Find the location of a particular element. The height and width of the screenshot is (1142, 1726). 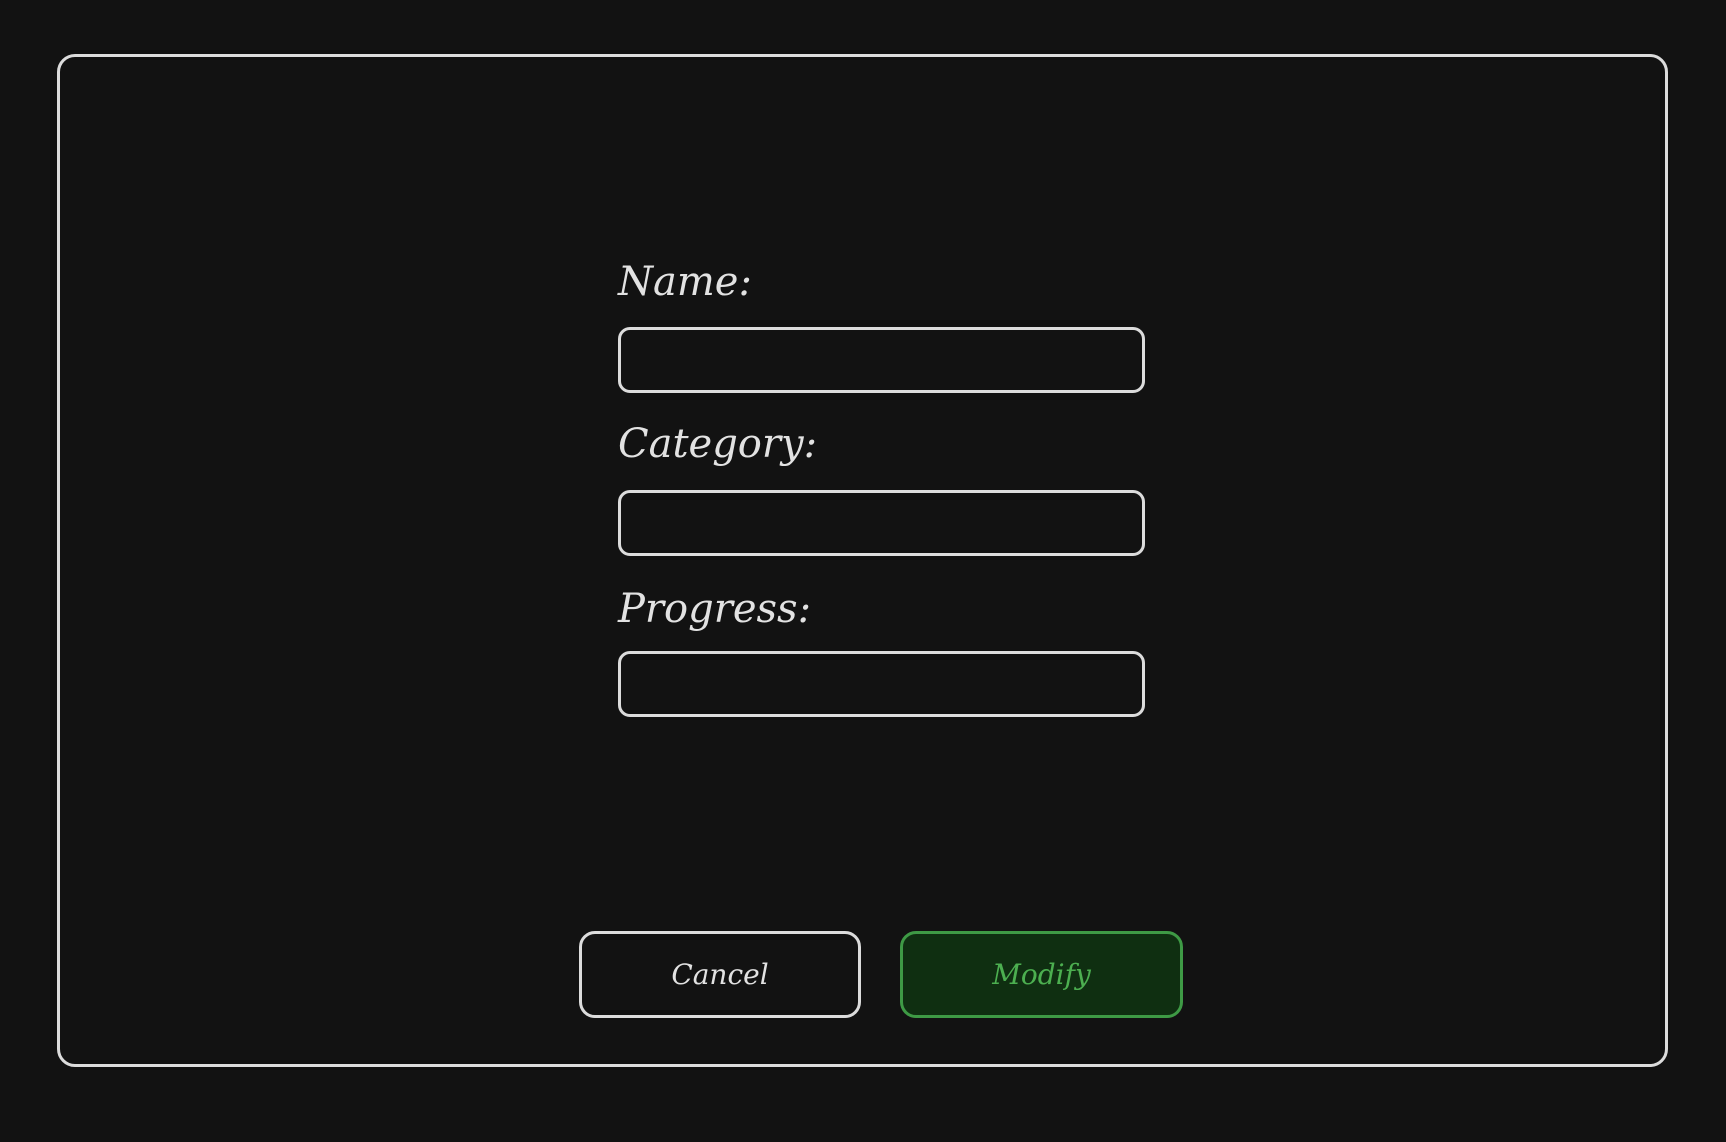

cancel-button: Cancel is located at coordinates (720, 974).